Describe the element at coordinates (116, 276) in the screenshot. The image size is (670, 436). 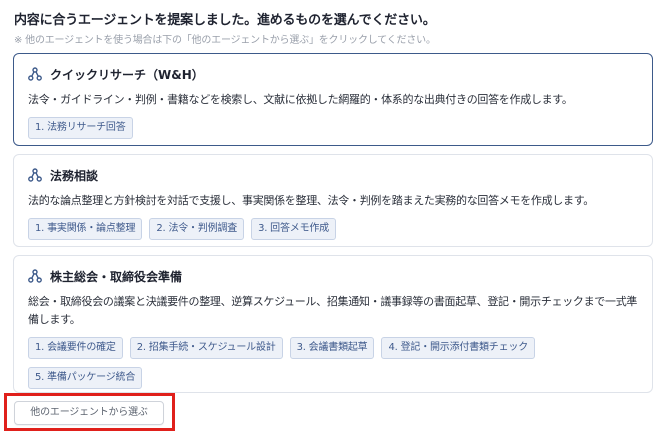
I see `agent-card-title: 株主総会・取締役会準備` at that location.